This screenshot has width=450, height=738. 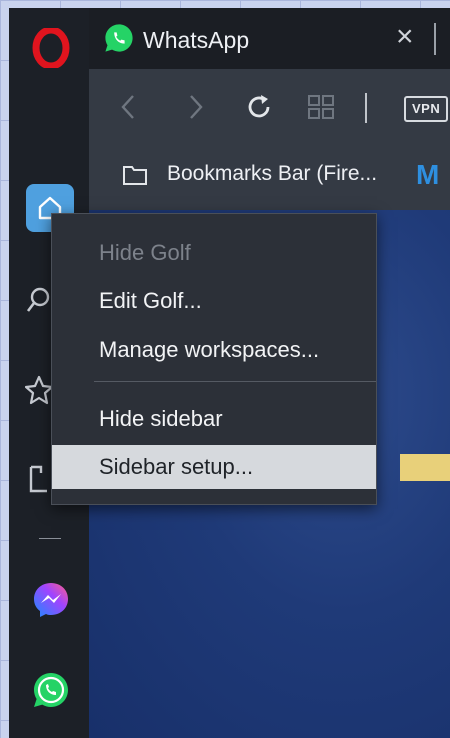 I want to click on bookmark-item-next: M, so click(x=427, y=175).